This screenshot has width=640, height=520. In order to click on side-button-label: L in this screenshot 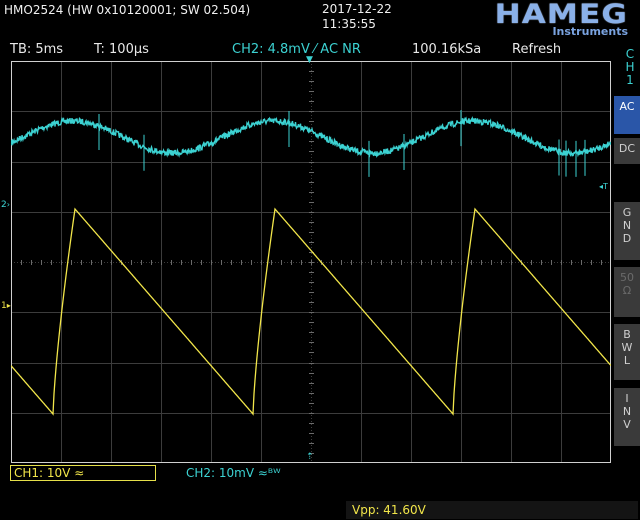, I will do `click(627, 360)`.